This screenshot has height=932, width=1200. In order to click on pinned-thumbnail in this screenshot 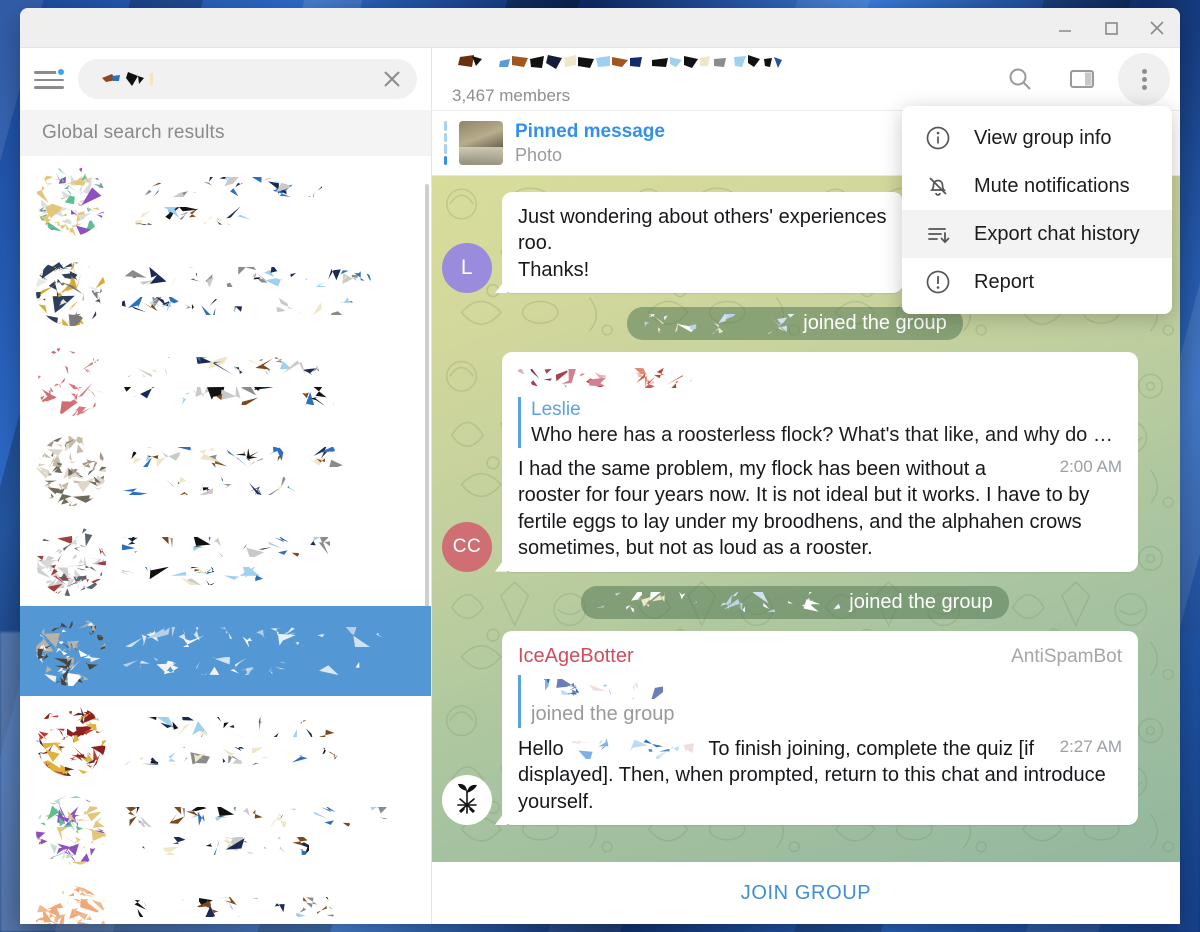, I will do `click(481, 143)`.